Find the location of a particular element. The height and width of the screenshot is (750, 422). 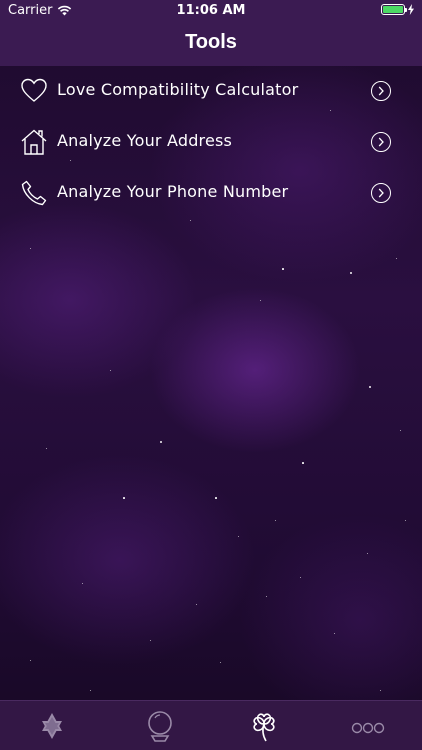

star-of-david-icon is located at coordinates (52, 726).